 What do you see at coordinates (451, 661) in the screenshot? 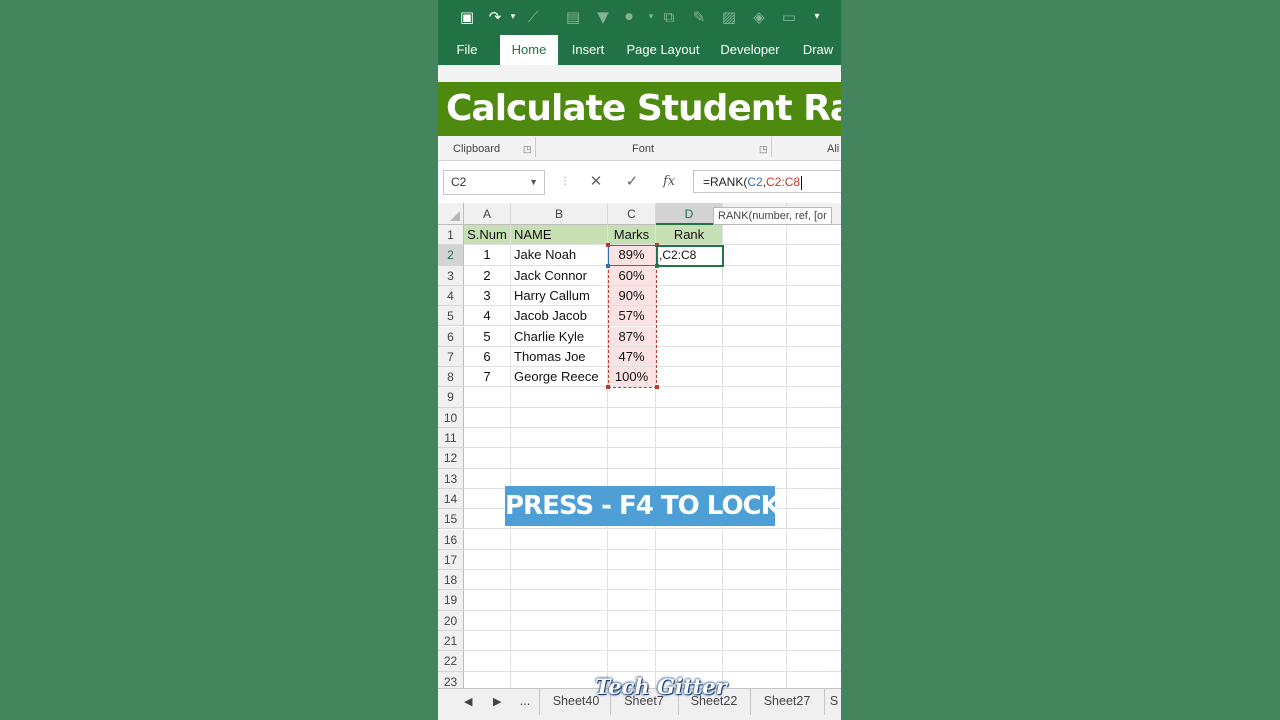
I see `row-header: 22` at bounding box center [451, 661].